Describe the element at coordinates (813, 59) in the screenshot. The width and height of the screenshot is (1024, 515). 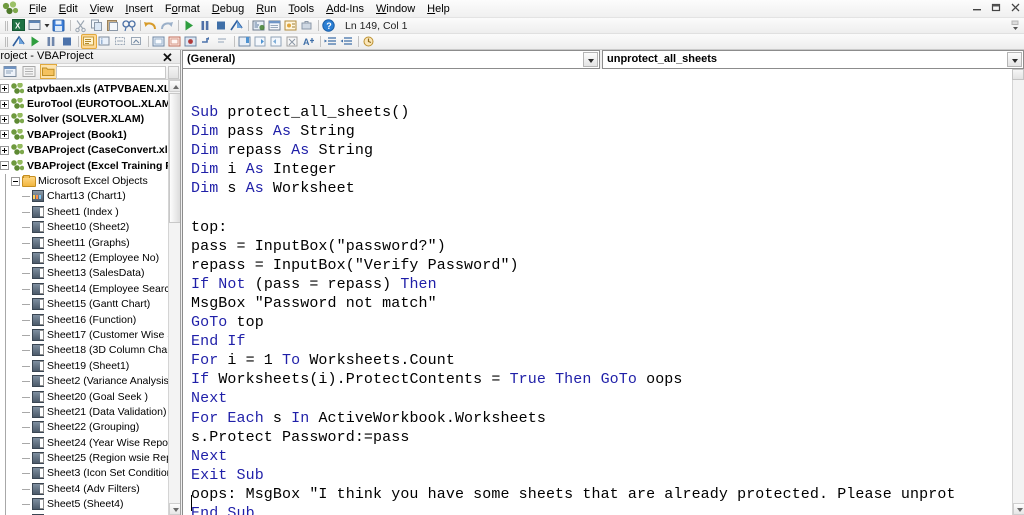
I see `procedure-dropdown: unprotect_all_sheets` at that location.